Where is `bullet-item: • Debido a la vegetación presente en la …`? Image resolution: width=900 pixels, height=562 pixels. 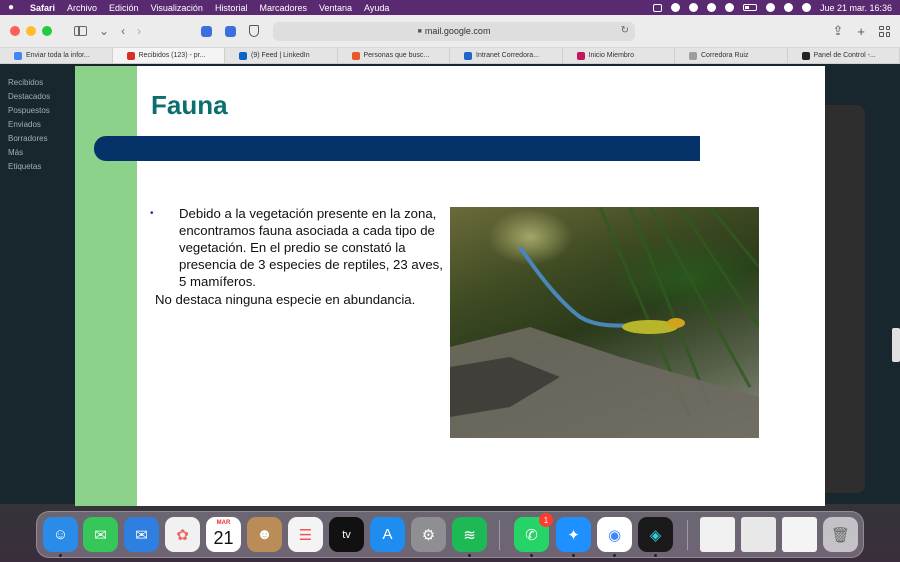
bullet-item: • Debido a la vegetación presente en la … is located at coordinates (299, 247).